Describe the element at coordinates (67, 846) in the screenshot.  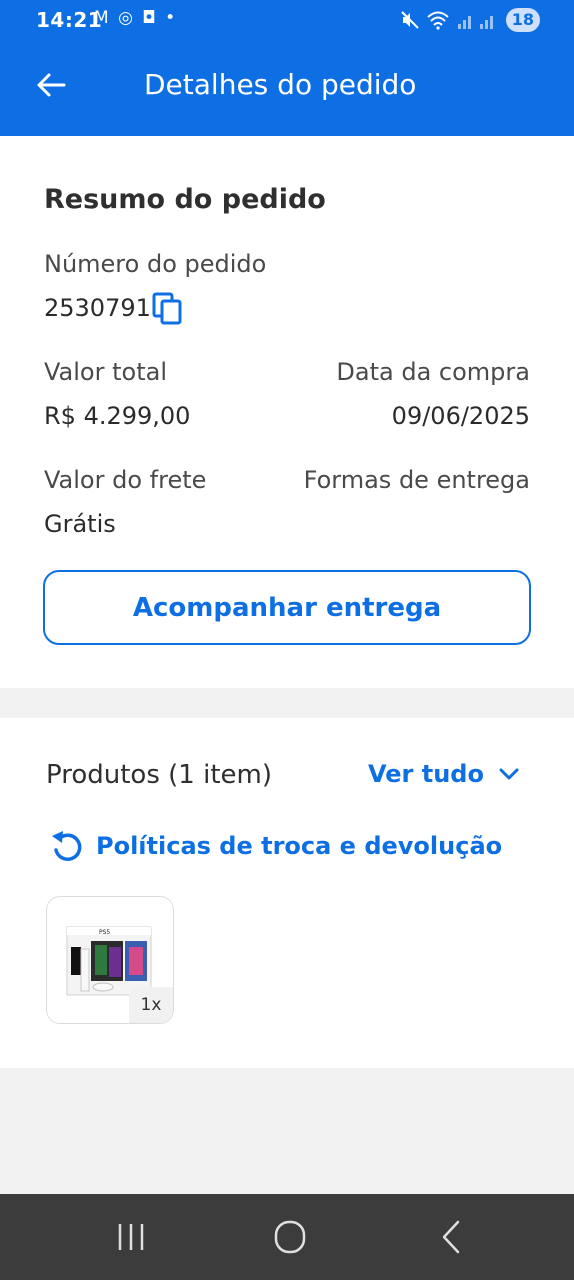
I see `undo-icon` at that location.